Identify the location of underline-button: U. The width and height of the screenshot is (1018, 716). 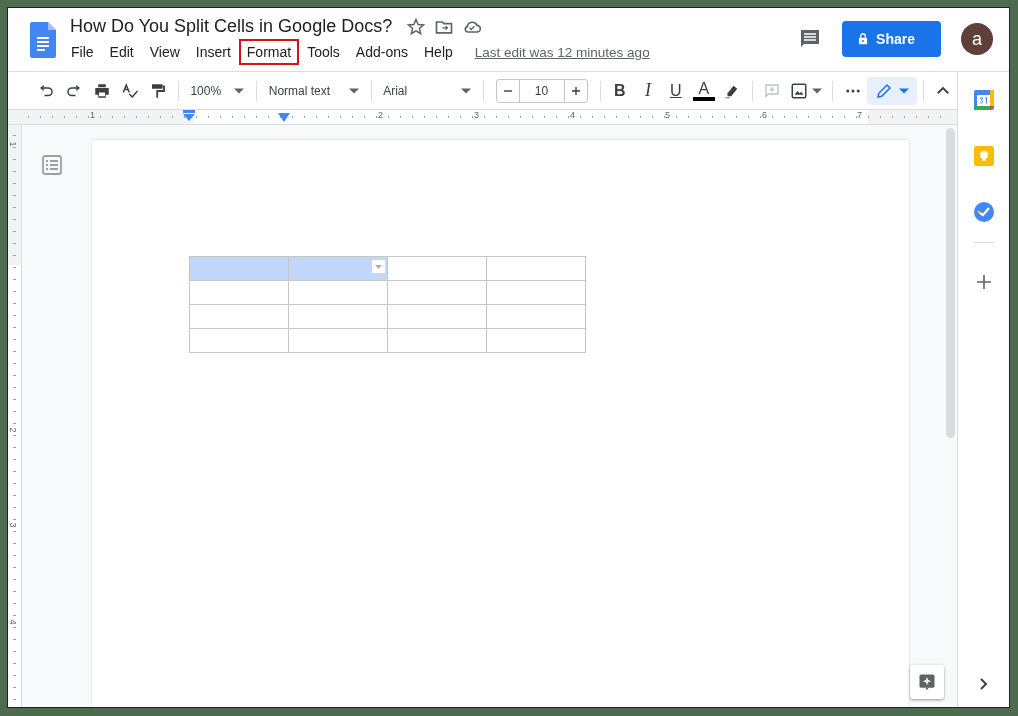
(675, 90).